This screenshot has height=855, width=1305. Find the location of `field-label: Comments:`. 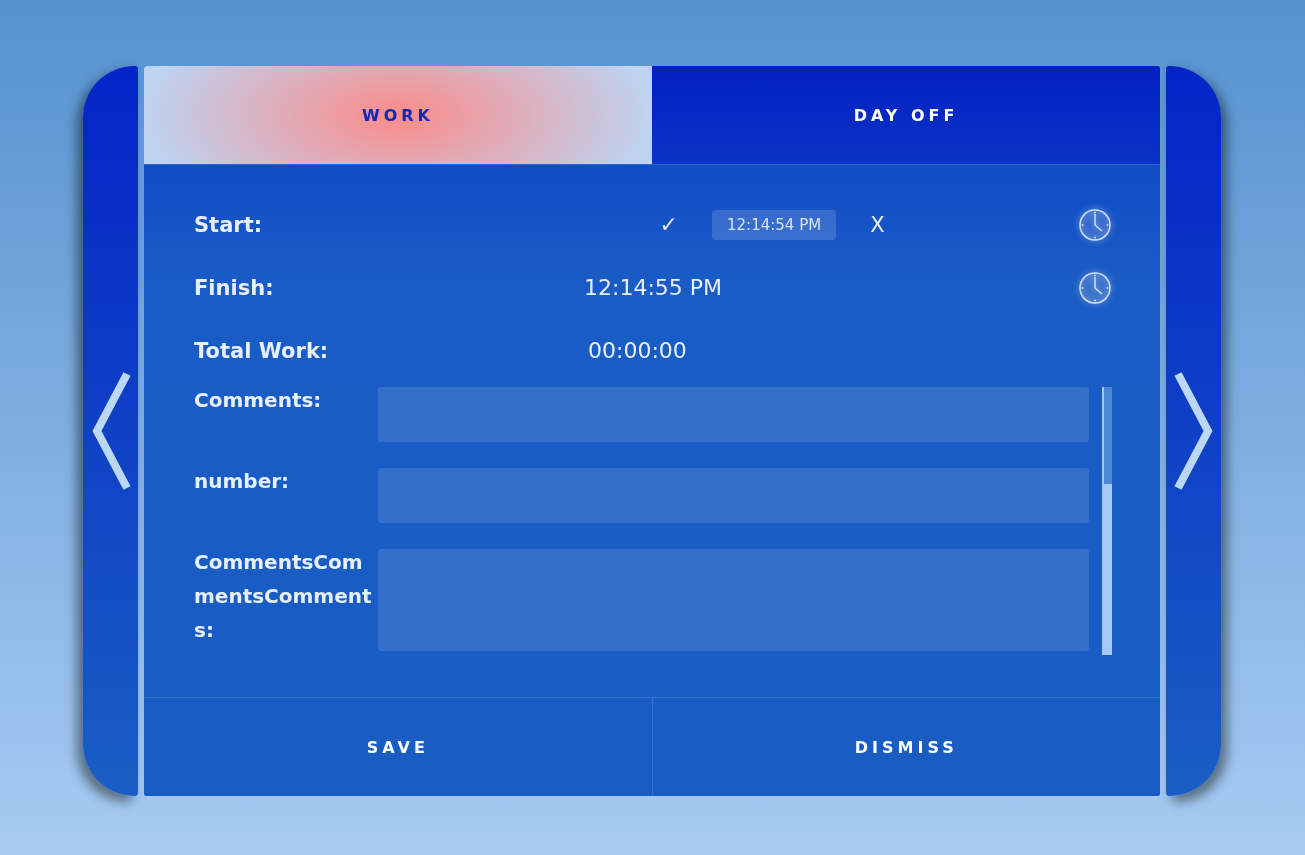

field-label: Comments: is located at coordinates (258, 400).